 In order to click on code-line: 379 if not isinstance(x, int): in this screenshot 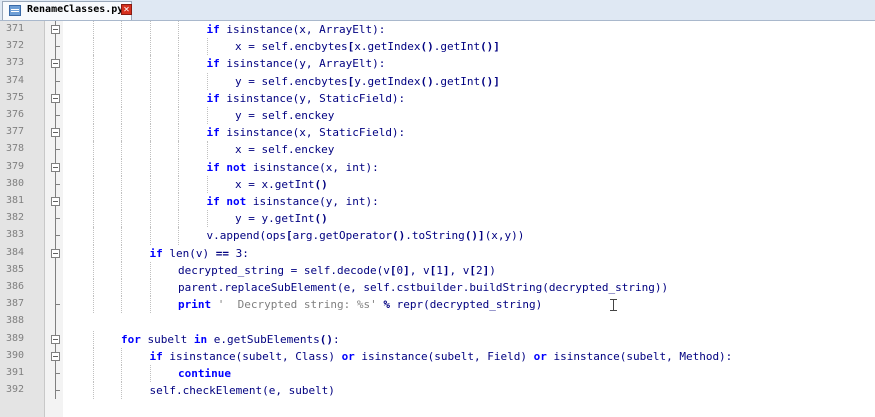, I will do `click(437, 167)`.